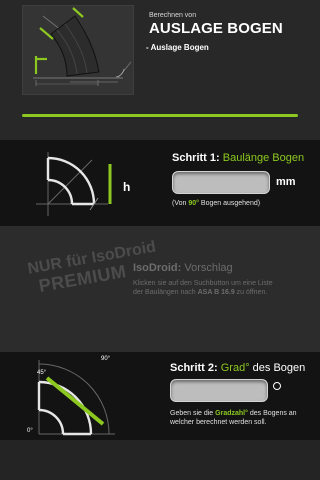  What do you see at coordinates (177, 47) in the screenshot?
I see `calculation-type-label: - Auslage Bogen` at bounding box center [177, 47].